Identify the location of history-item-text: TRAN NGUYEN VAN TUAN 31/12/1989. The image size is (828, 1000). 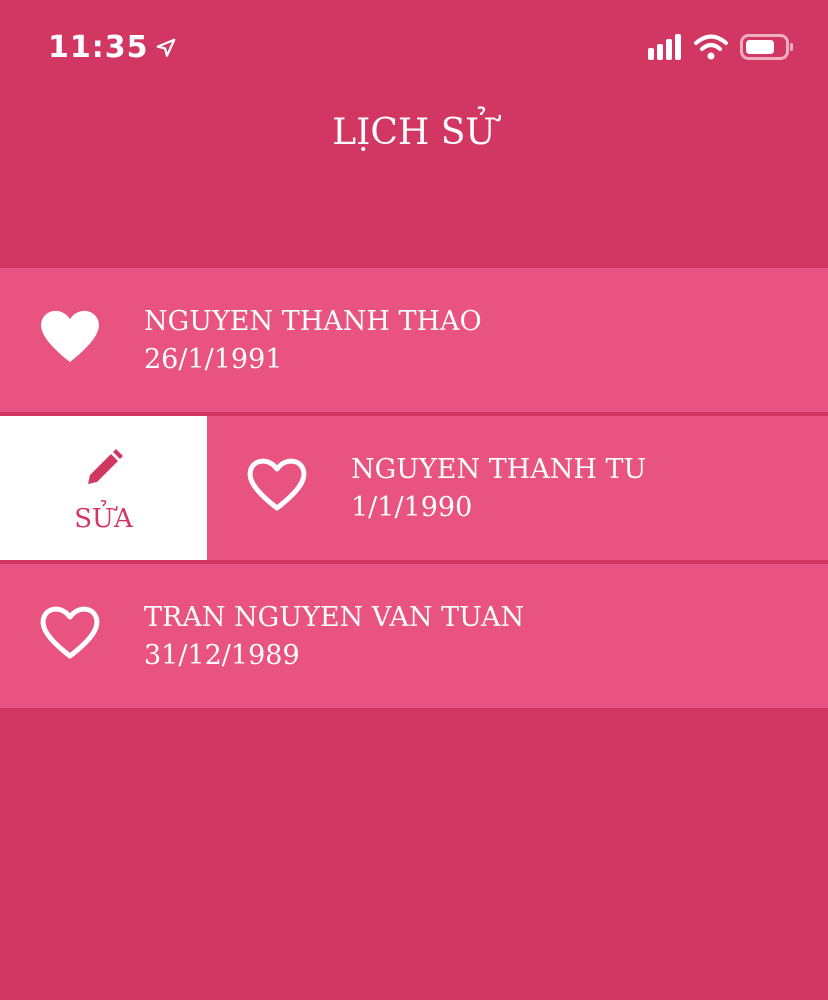
(334, 638).